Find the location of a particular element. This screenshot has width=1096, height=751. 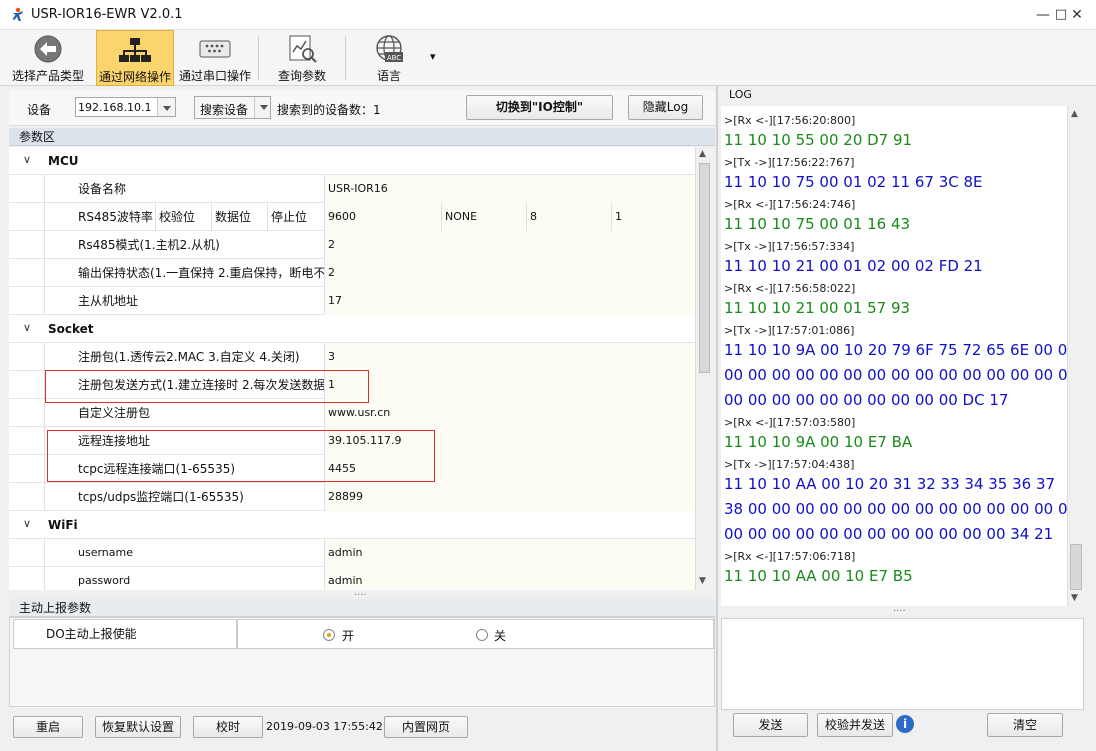

params-scrollbar: ▲ ▼ is located at coordinates (704, 368).